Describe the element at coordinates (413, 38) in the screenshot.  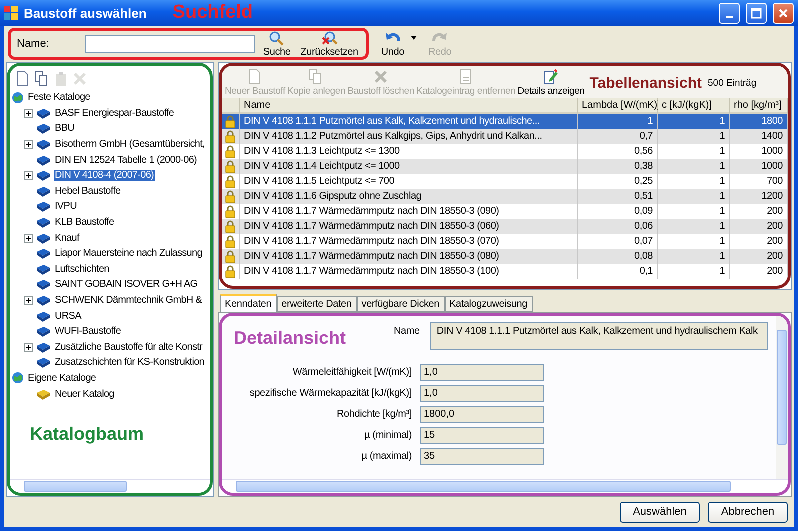
I see `caret-icon` at that location.